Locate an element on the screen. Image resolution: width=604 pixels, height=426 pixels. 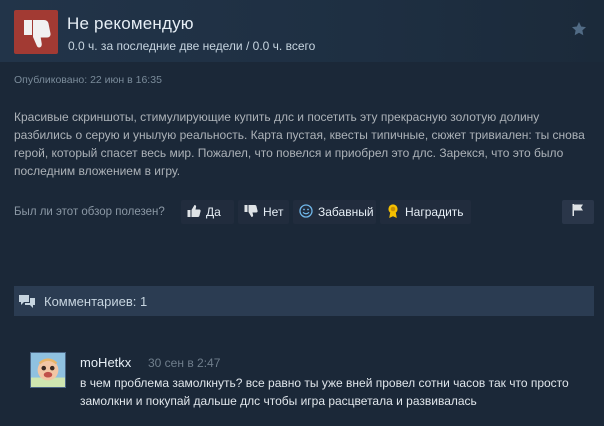
comments-count: Комментариев: 1 is located at coordinates (96, 301).